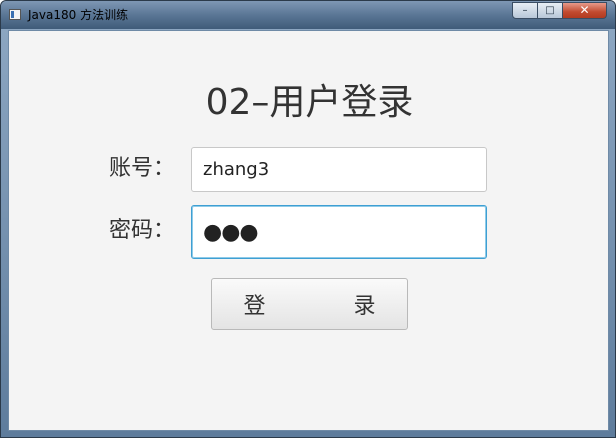  I want to click on window-title: Java180 方法训练, so click(78, 15).